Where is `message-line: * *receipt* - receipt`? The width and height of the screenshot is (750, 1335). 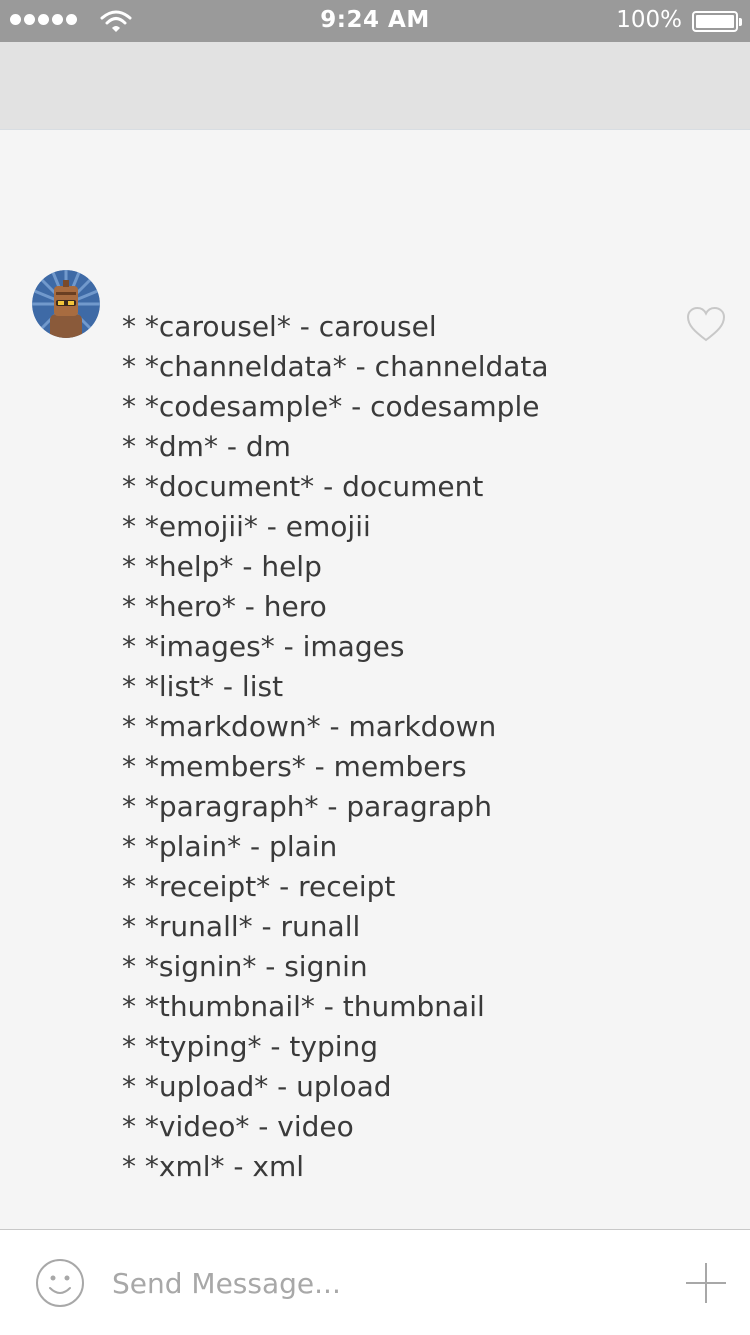
message-line: * *receipt* - receipt is located at coordinates (259, 886).